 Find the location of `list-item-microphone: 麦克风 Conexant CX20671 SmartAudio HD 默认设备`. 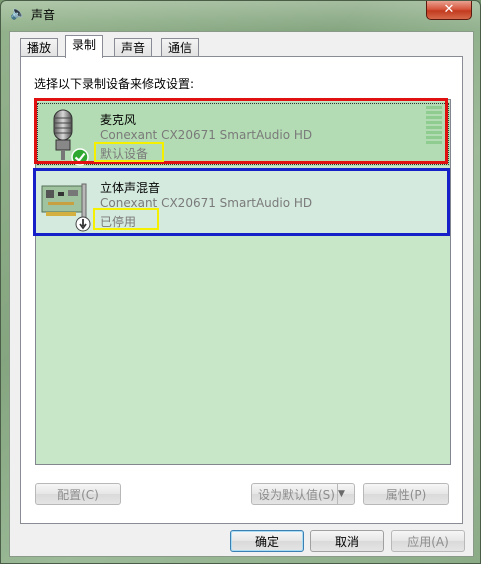

list-item-microphone: 麦克风 Conexant CX20671 SmartAudio HD 默认设备 is located at coordinates (242, 132).